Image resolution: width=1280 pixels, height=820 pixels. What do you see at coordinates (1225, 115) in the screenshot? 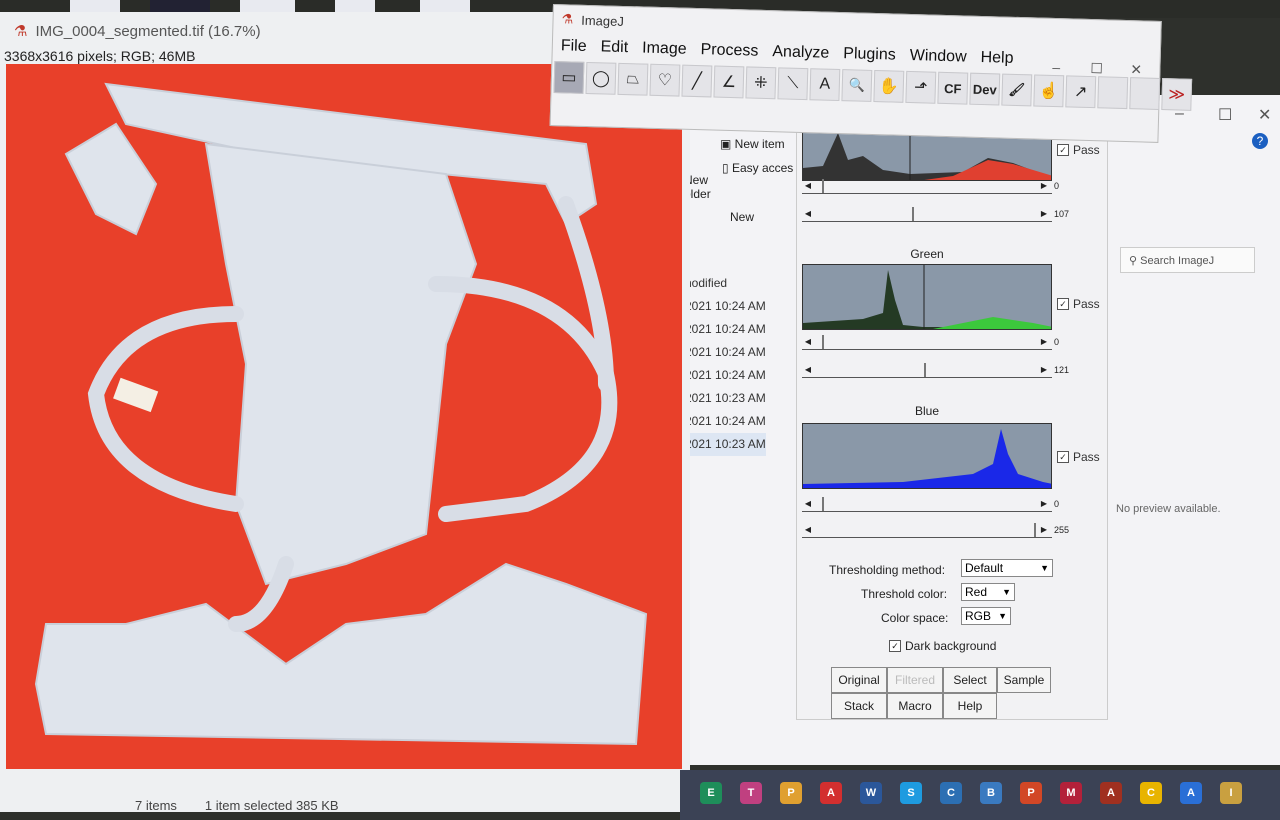
I see `maximize-button: ☐` at bounding box center [1225, 115].